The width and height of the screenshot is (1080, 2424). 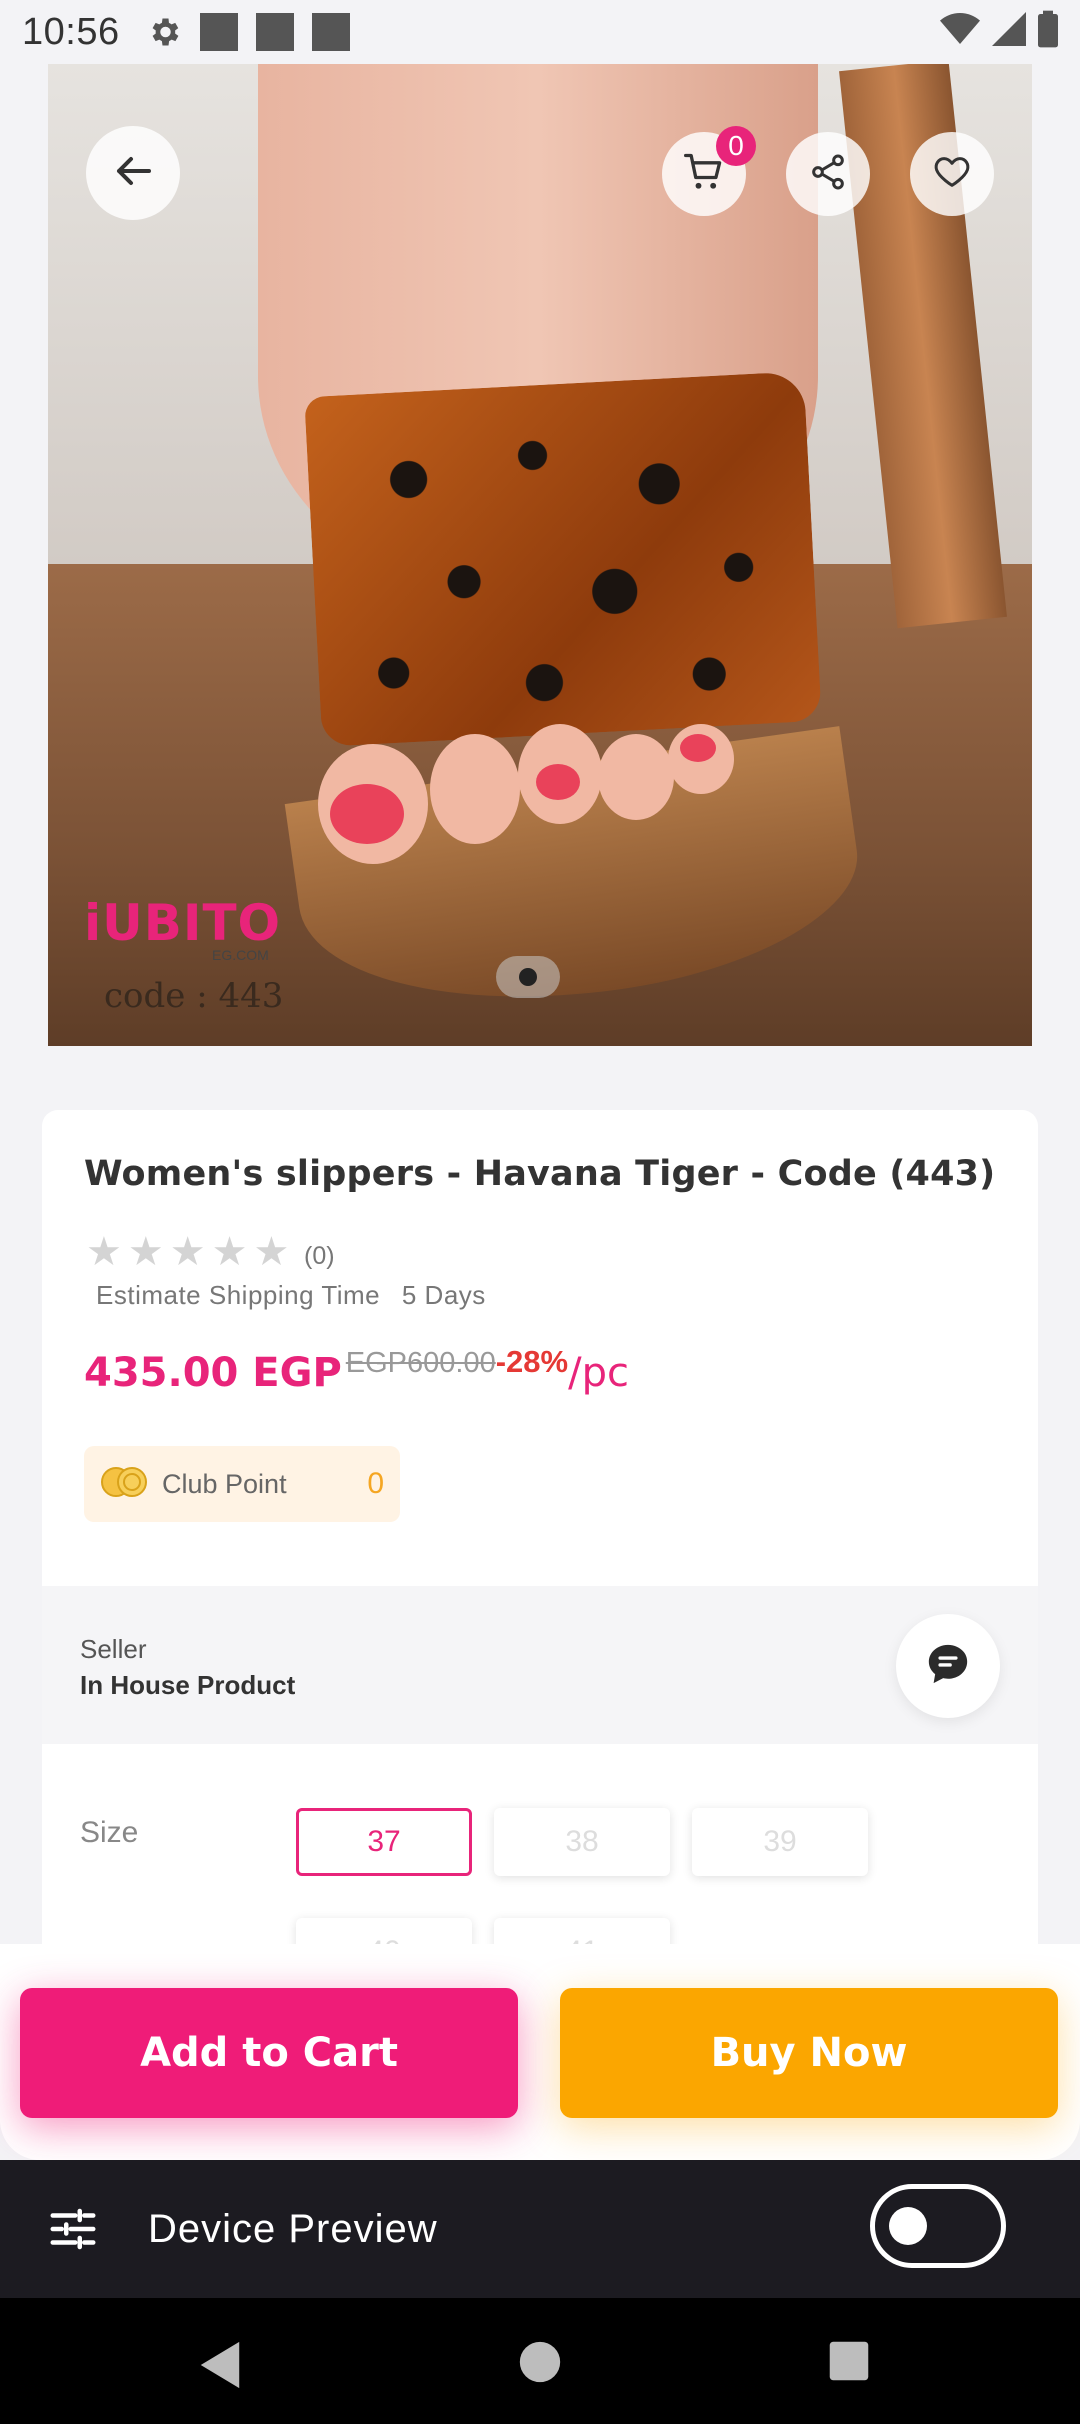 I want to click on shipping-label: Estimate Shipping Time, so click(x=238, y=1295).